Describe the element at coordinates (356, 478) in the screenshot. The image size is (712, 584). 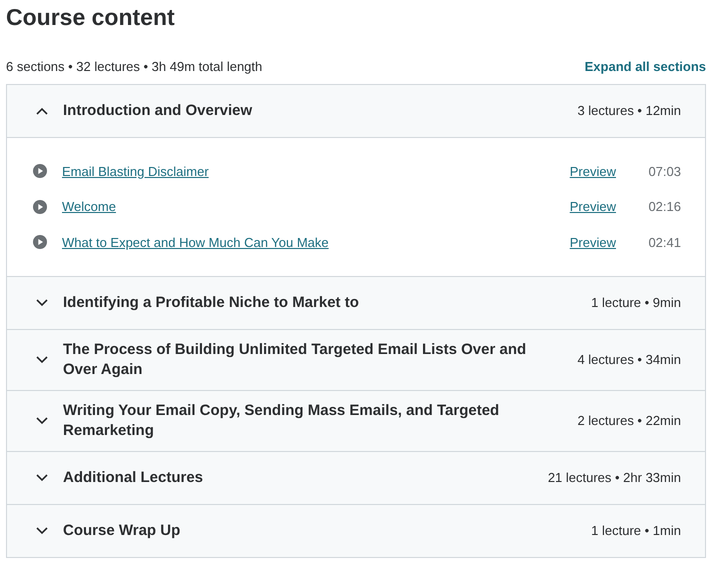
I see `section-header: Additional Lectures 21 lectures • 2hr 33min` at that location.